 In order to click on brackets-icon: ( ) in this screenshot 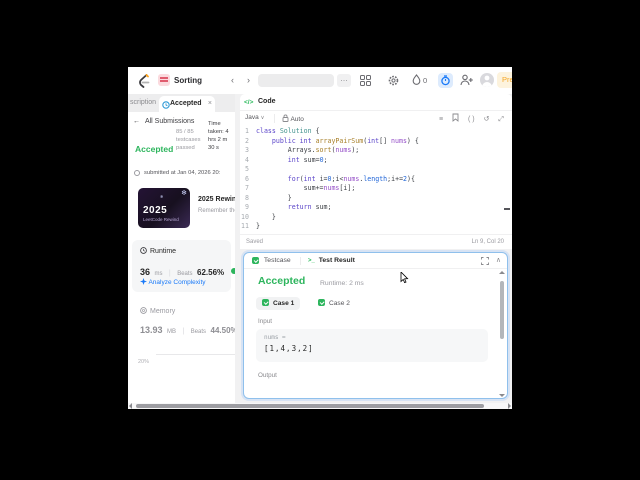, I will do `click(471, 119)`.